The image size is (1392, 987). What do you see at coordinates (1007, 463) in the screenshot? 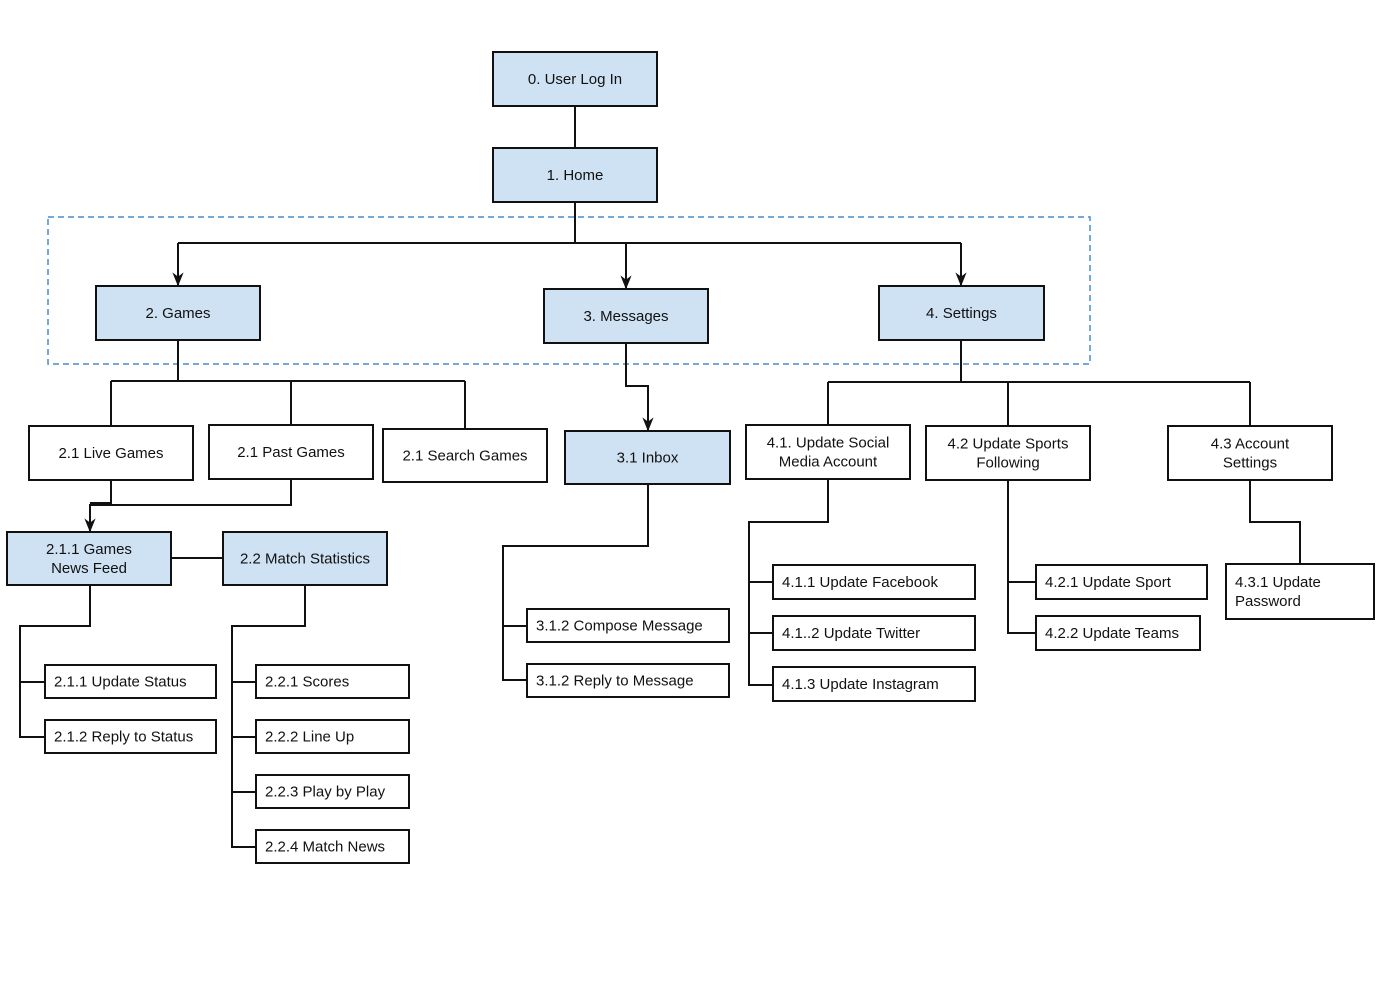
I see `node-label: Following` at bounding box center [1007, 463].